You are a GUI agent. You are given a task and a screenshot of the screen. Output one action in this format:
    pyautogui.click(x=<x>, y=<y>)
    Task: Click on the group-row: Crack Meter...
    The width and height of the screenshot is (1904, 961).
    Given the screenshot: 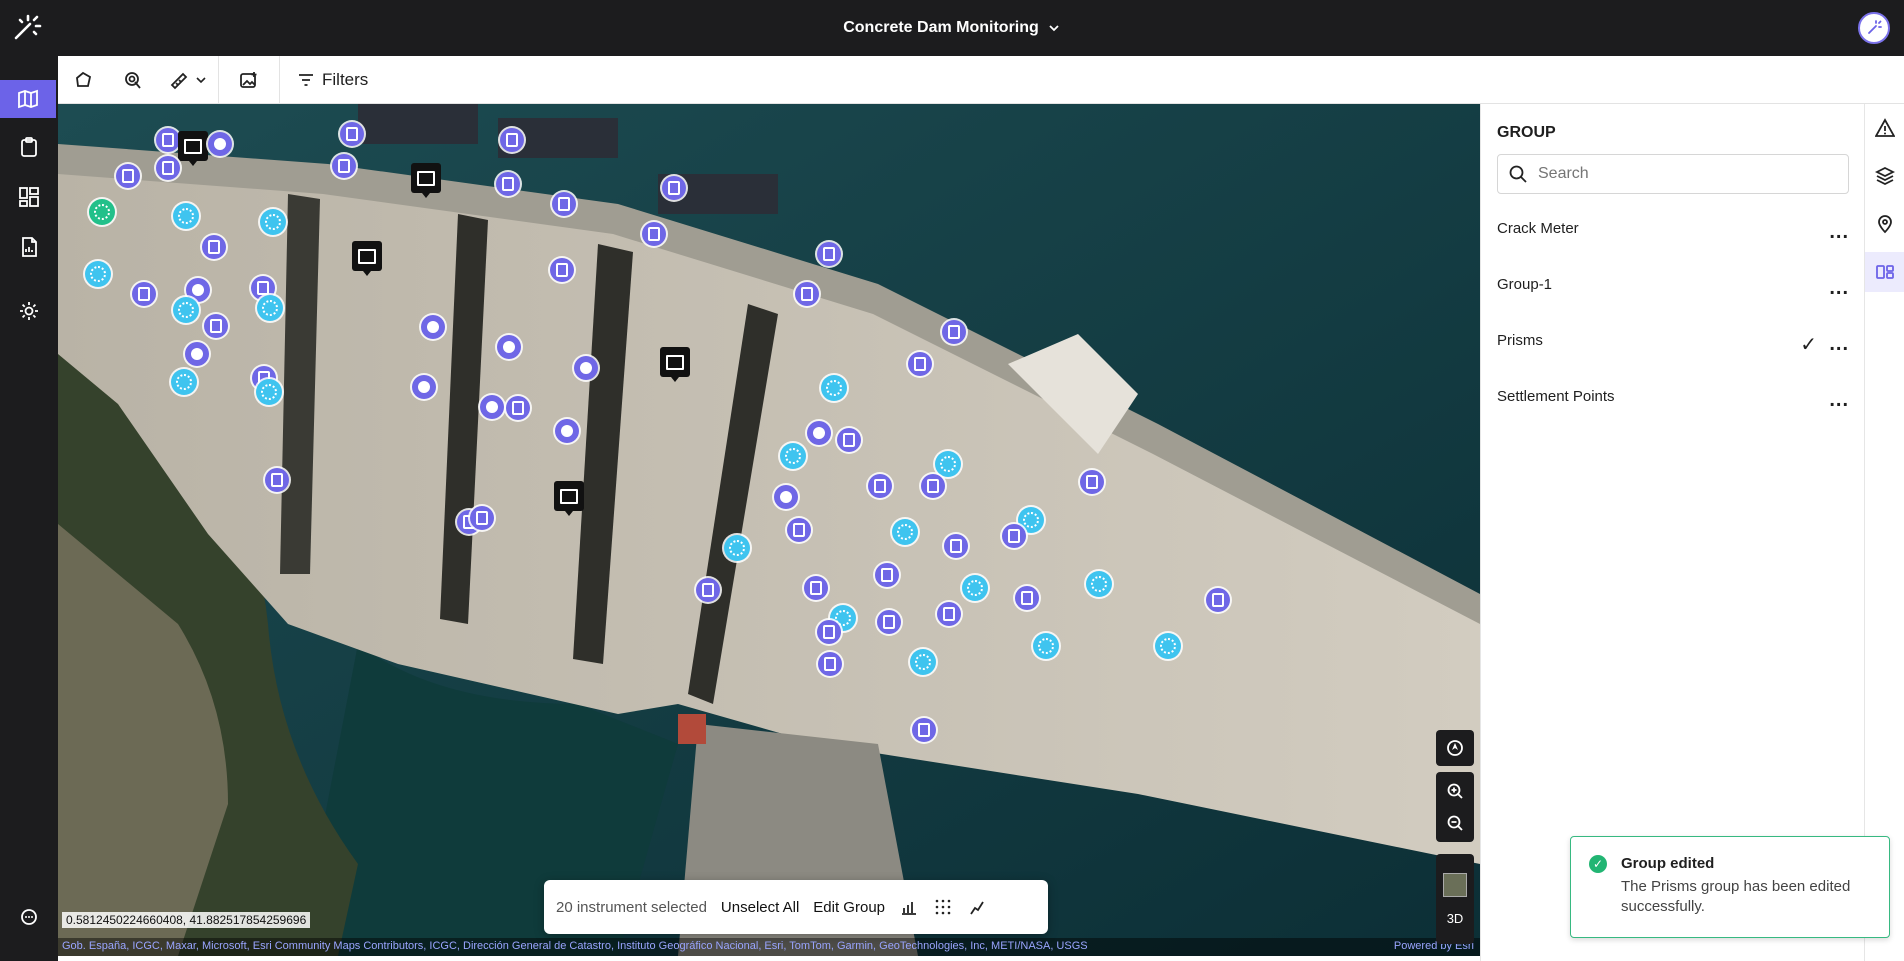 What is the action you would take?
    pyautogui.click(x=1673, y=240)
    